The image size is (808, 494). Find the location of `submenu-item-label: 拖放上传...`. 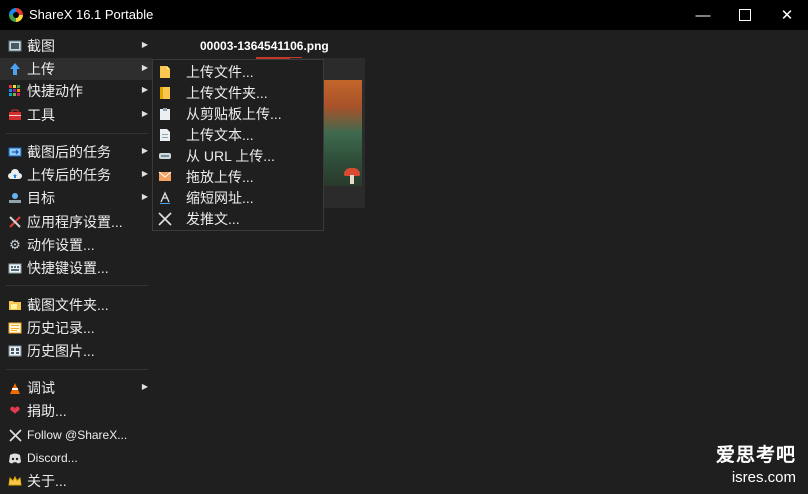

submenu-item-label: 拖放上传... is located at coordinates (220, 176).